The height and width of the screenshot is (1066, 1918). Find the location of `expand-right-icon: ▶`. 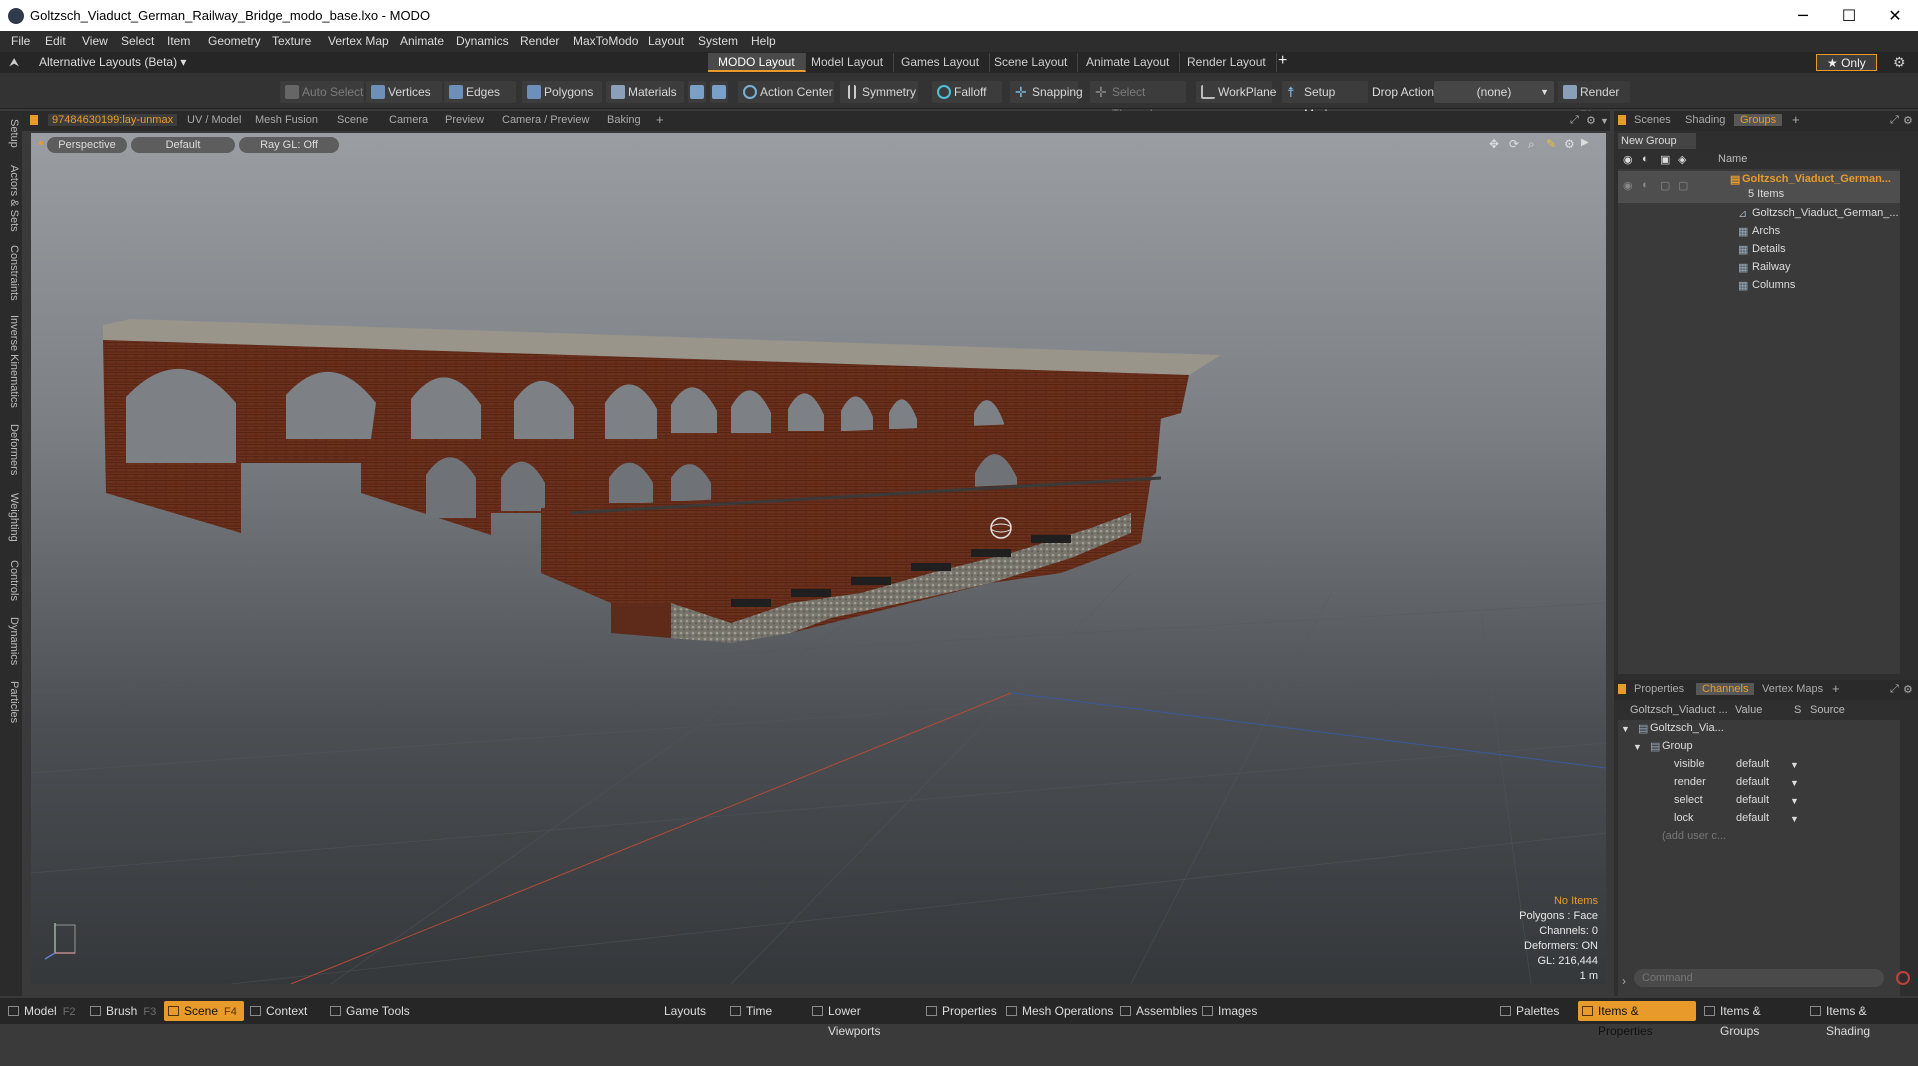

expand-right-icon: ▶ is located at coordinates (1585, 142).